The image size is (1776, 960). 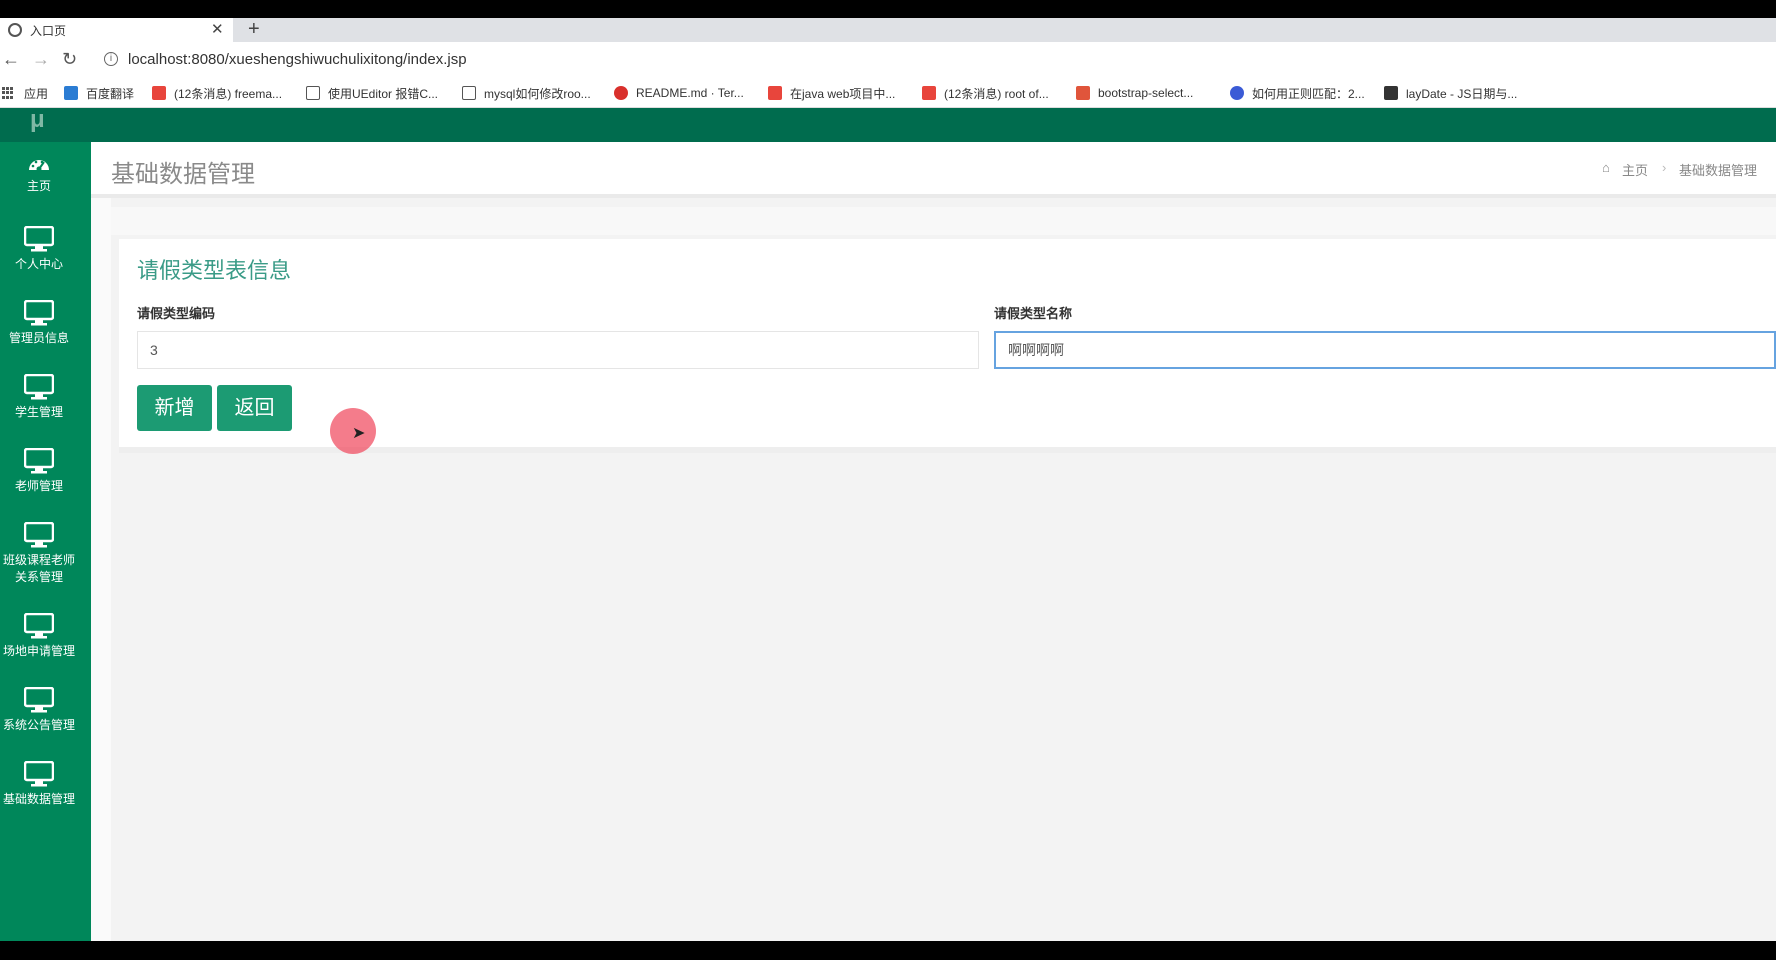 What do you see at coordinates (8, 93) in the screenshot?
I see `apps-grid-icon` at bounding box center [8, 93].